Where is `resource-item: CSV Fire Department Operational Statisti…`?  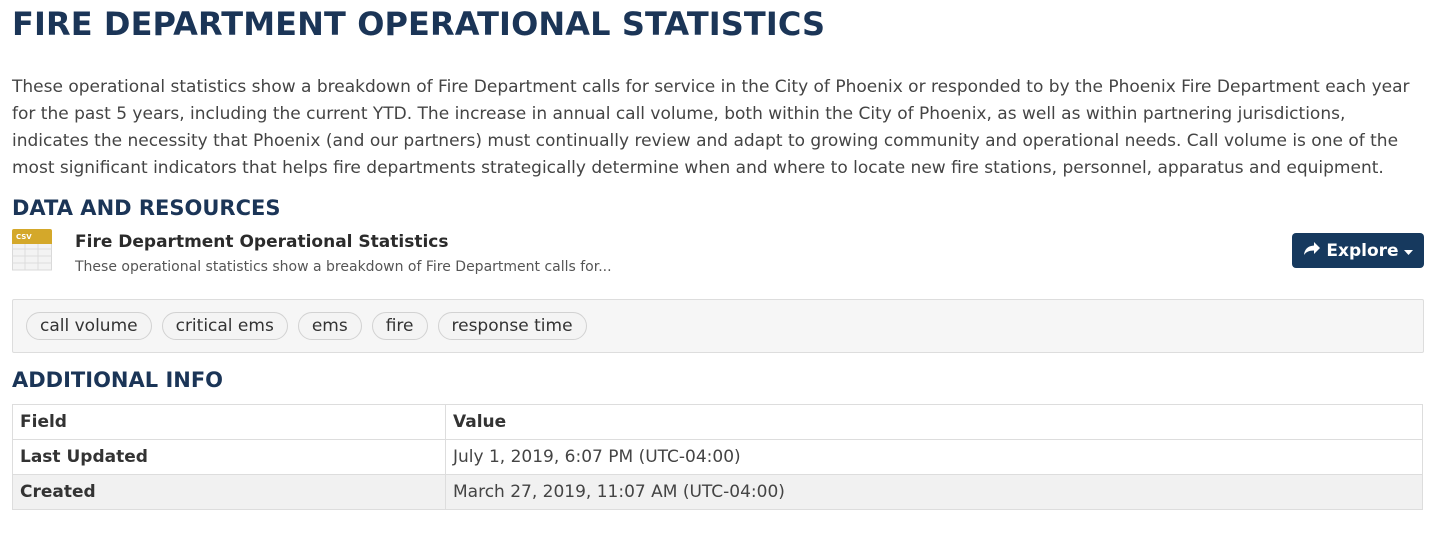
resource-item: CSV Fire Department Operational Statisti… is located at coordinates (718, 261).